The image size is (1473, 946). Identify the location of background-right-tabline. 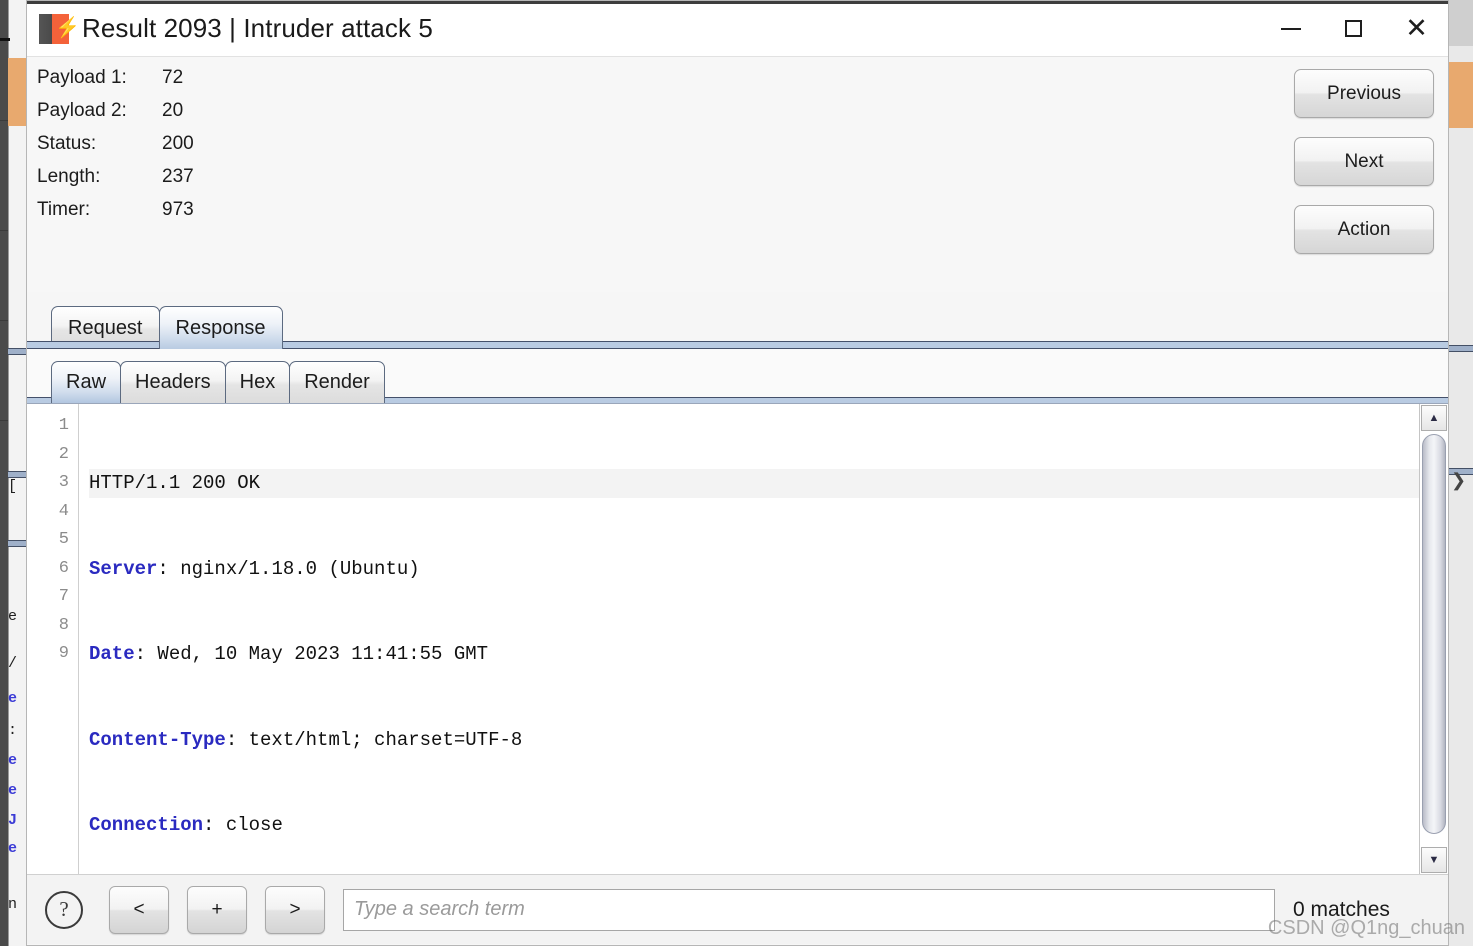
(1461, 348).